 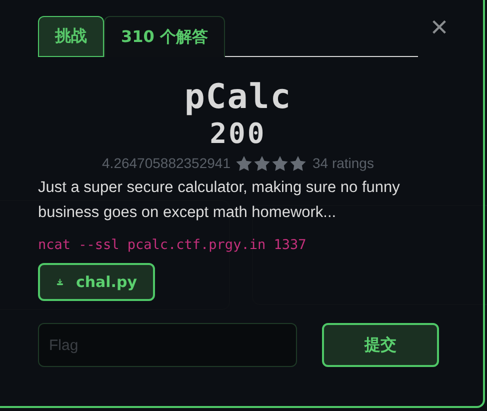 I want to click on flag-input: Flag, so click(x=167, y=345).